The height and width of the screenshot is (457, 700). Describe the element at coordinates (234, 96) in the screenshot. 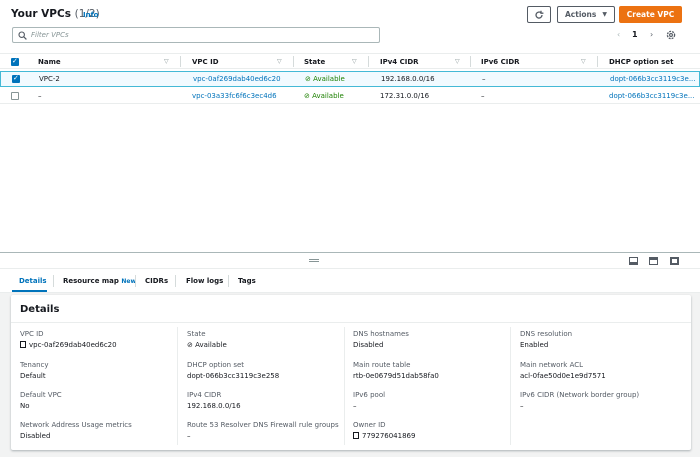

I see `cell-vpc-id-link: vpc-03a33fc6f6c3ec4d6` at that location.